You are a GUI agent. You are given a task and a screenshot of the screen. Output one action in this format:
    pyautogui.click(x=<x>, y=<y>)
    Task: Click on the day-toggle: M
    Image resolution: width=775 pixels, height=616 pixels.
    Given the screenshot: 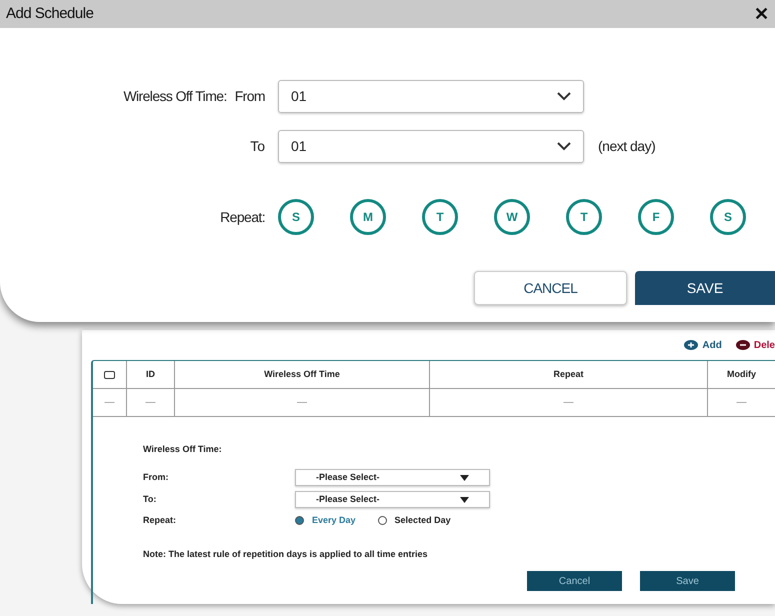 What is the action you would take?
    pyautogui.click(x=368, y=217)
    